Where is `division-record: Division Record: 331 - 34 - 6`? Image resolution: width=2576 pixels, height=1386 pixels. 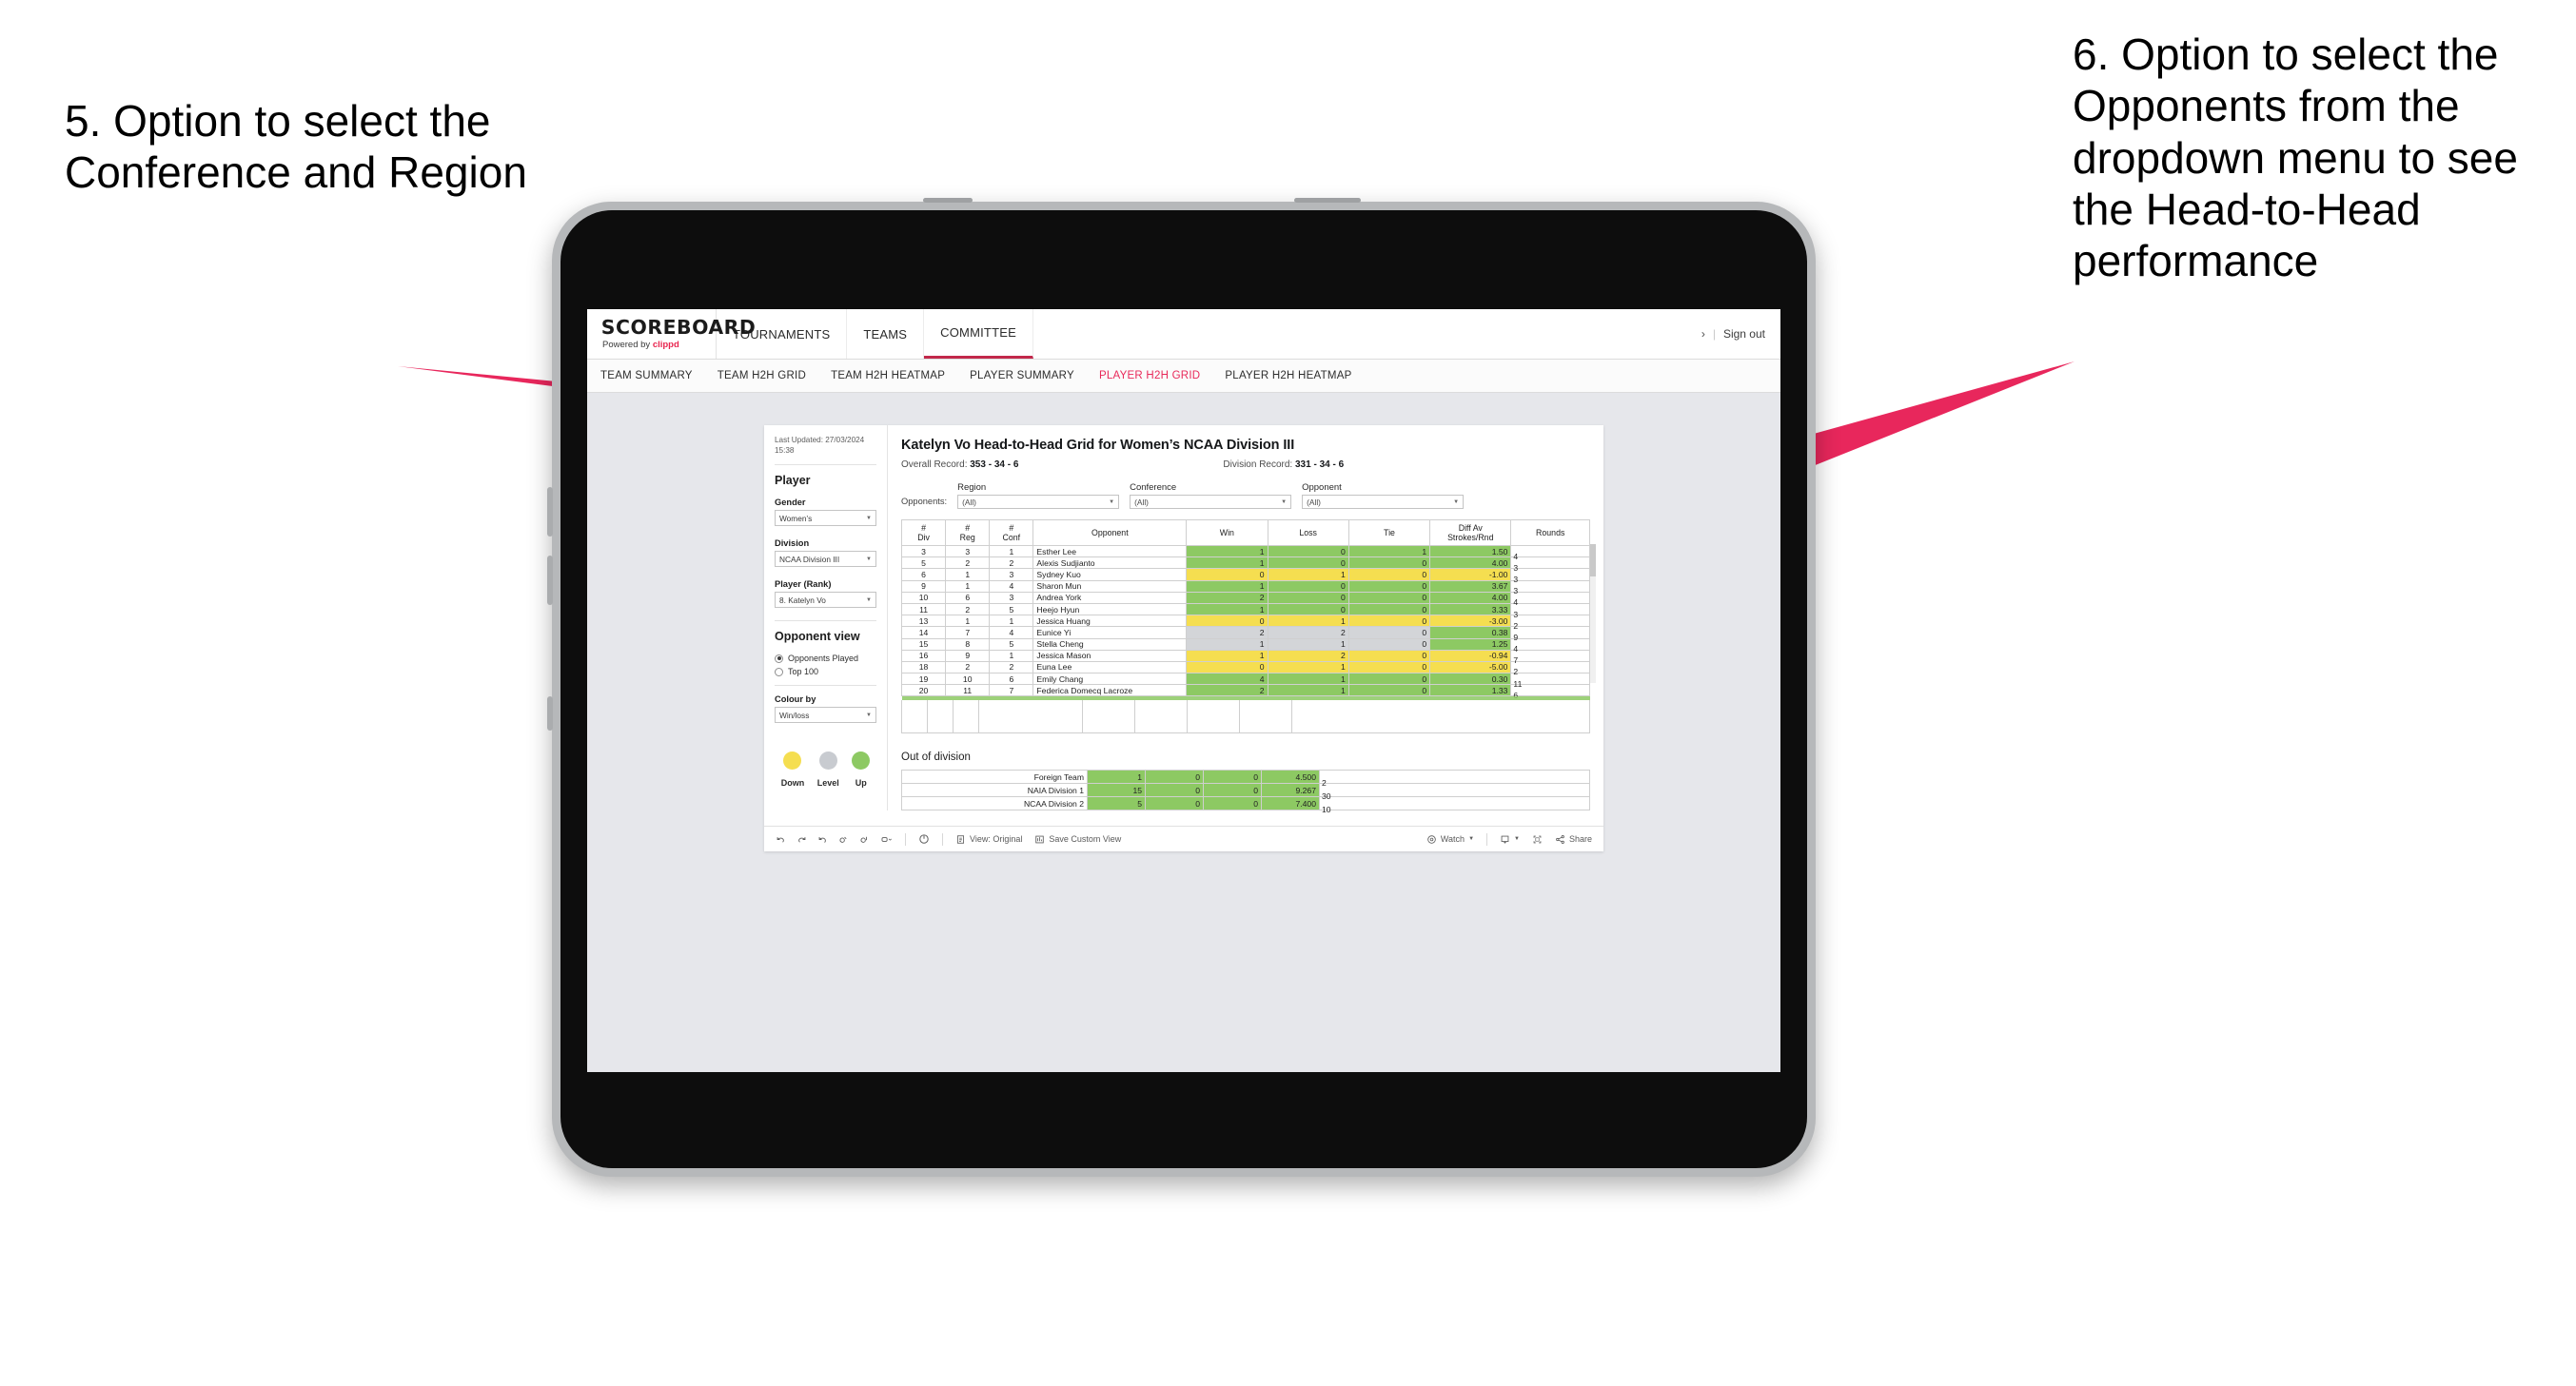
division-record: Division Record: 331 - 34 - 6 is located at coordinates (1283, 464).